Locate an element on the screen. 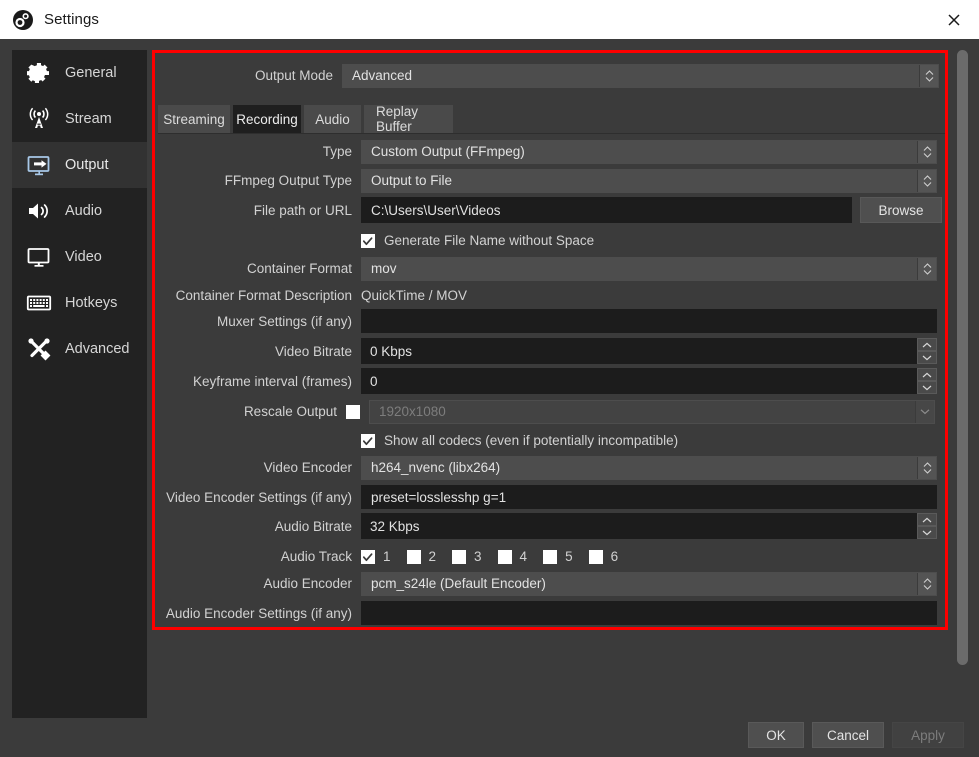  audio-track-4: 4 is located at coordinates (512, 556).